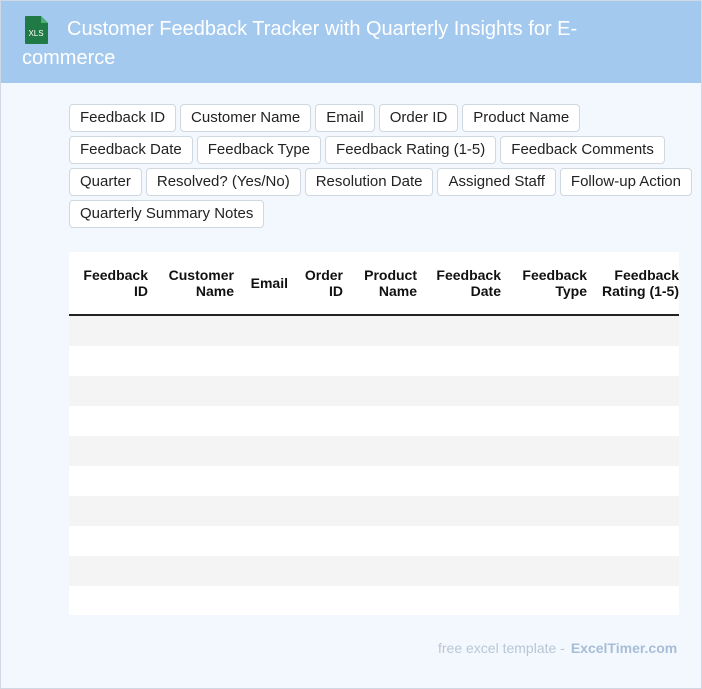  Describe the element at coordinates (123, 118) in the screenshot. I see `field-chip: Feedback ID` at that location.